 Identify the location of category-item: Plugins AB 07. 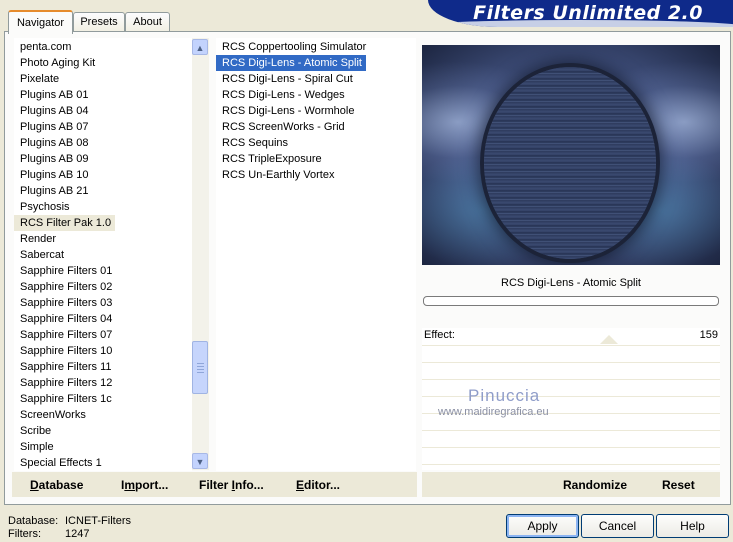
(103, 127).